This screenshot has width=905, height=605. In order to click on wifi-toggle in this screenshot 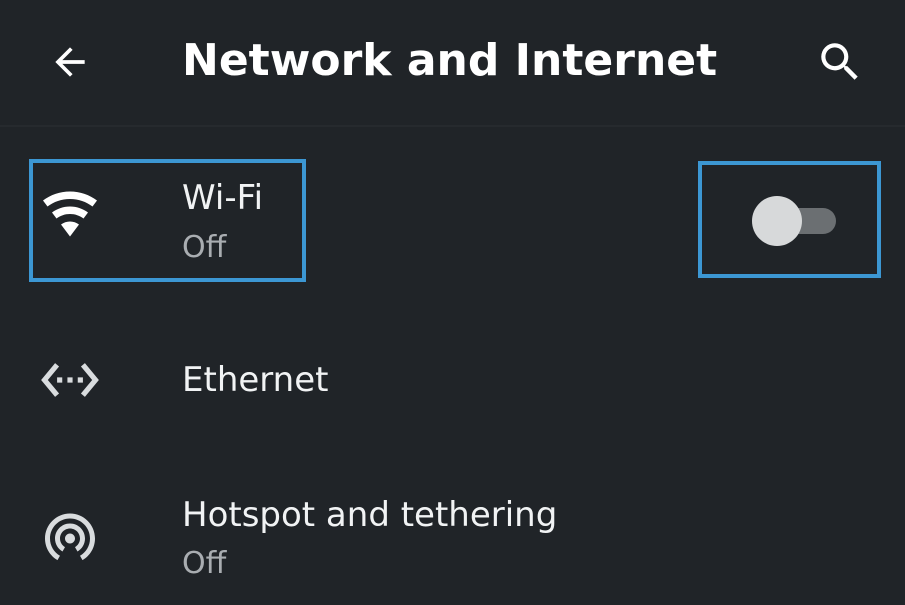, I will do `click(795, 221)`.